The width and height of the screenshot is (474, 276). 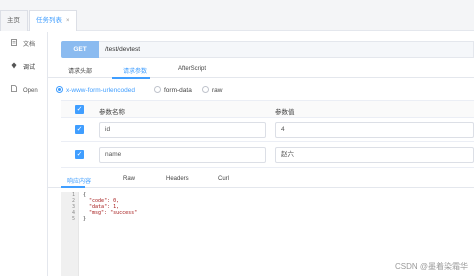 I want to click on table-row: ✓ id 4, so click(x=267, y=130).